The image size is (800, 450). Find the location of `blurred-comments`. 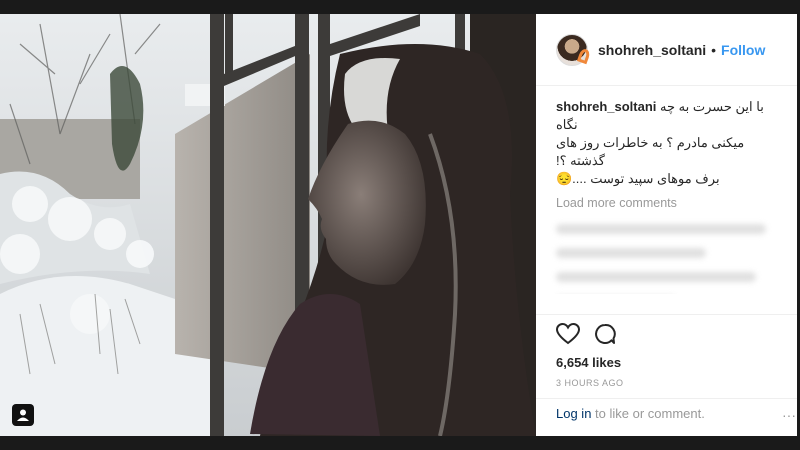

blurred-comments is located at coordinates (668, 259).